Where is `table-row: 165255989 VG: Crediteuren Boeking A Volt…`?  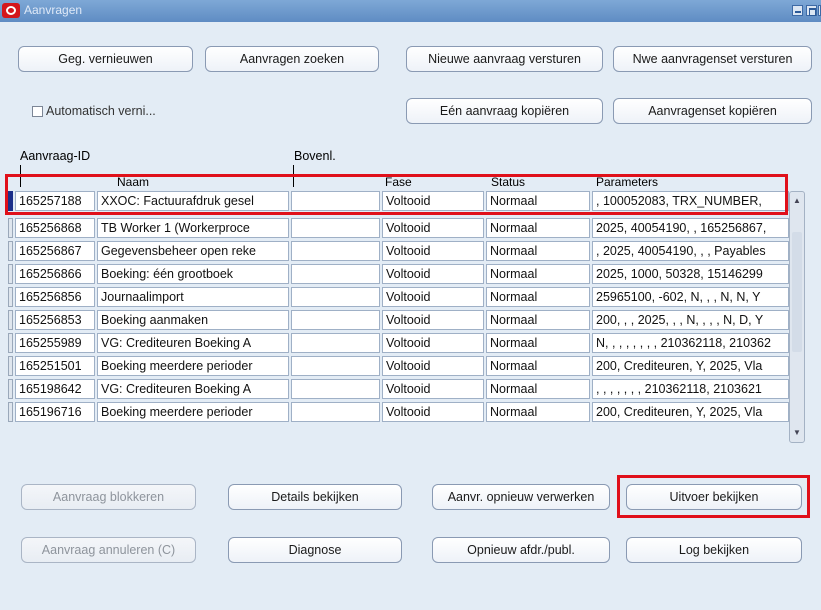
table-row: 165255989 VG: Crediteuren Boeking A Volt… is located at coordinates (398, 343).